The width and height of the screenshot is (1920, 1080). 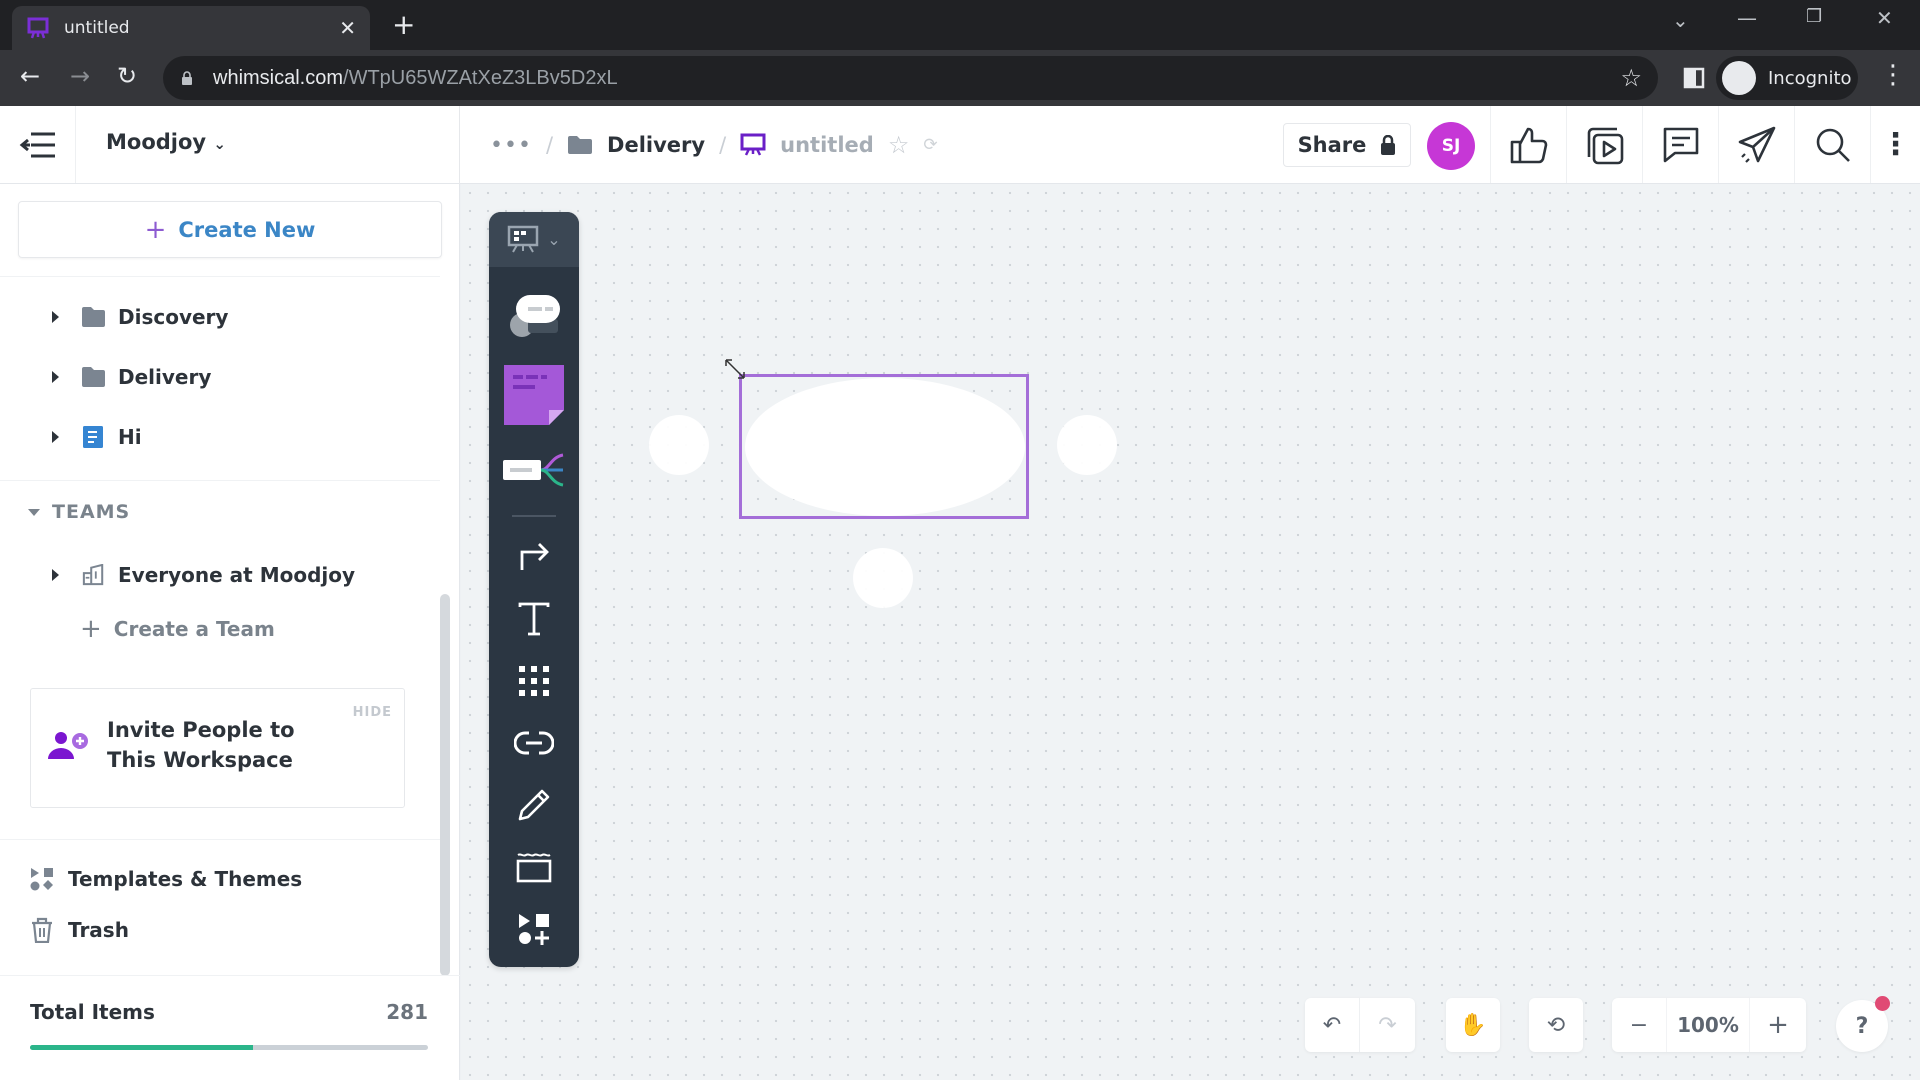 I want to click on browser-menu-icon: ⋮, so click(x=1893, y=75).